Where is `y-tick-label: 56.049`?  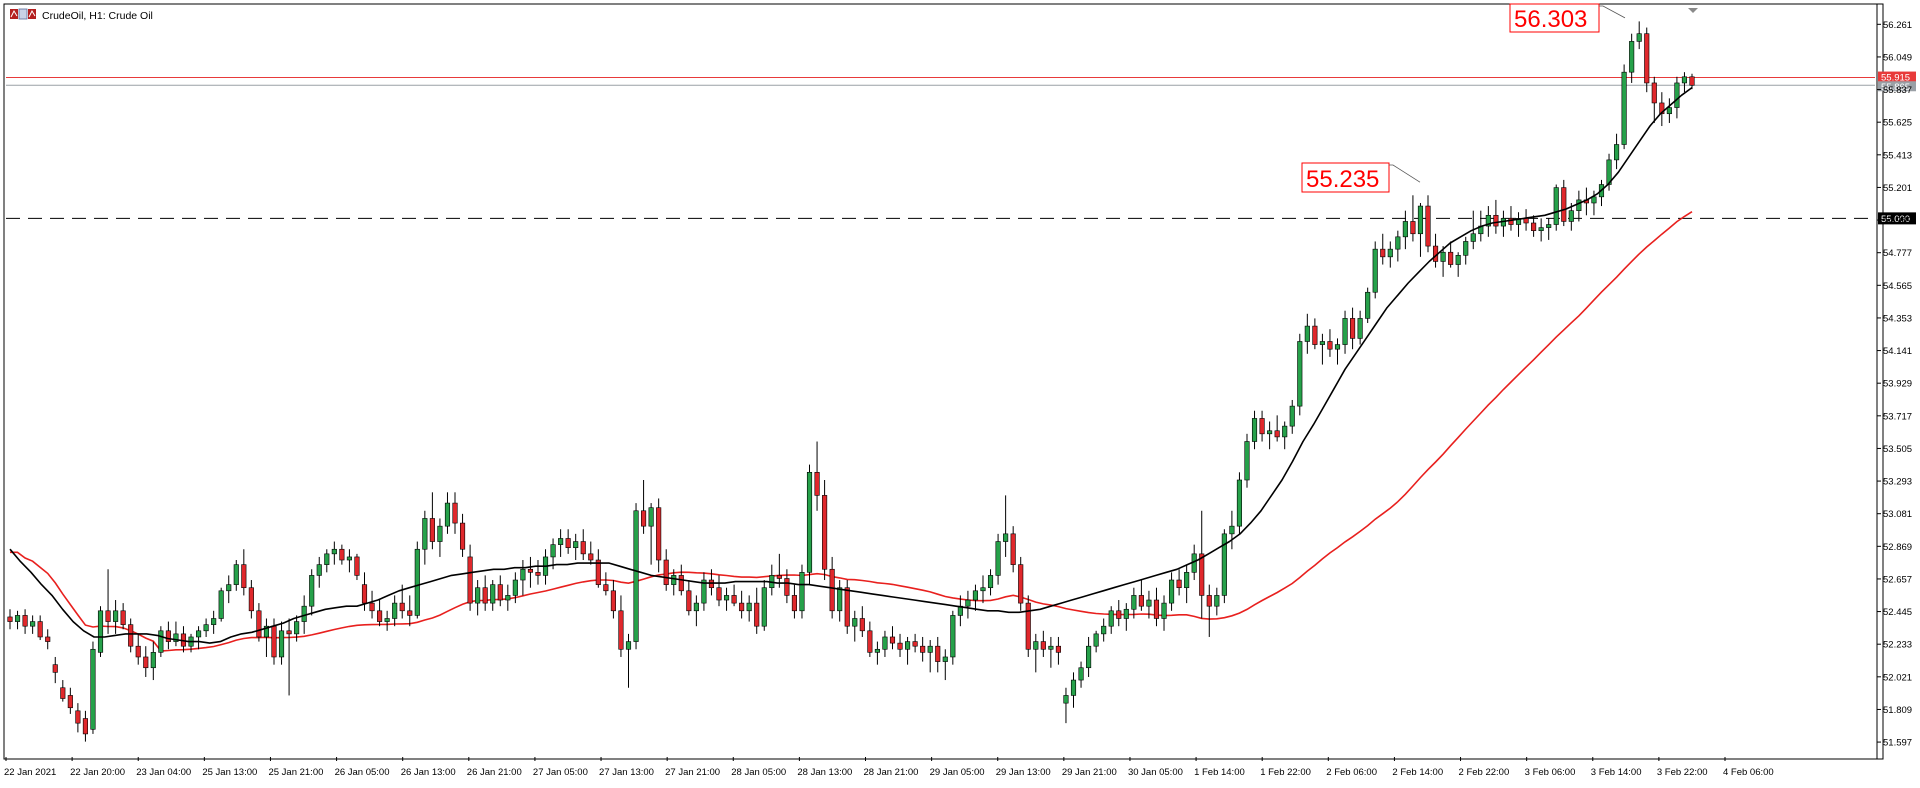 y-tick-label: 56.049 is located at coordinates (1897, 57).